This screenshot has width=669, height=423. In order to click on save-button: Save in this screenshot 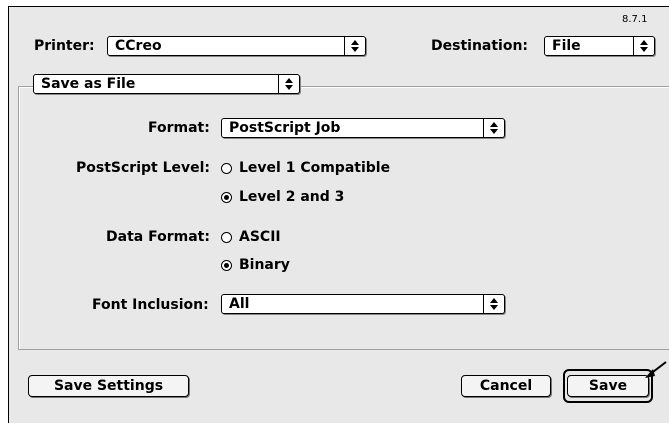, I will do `click(608, 386)`.